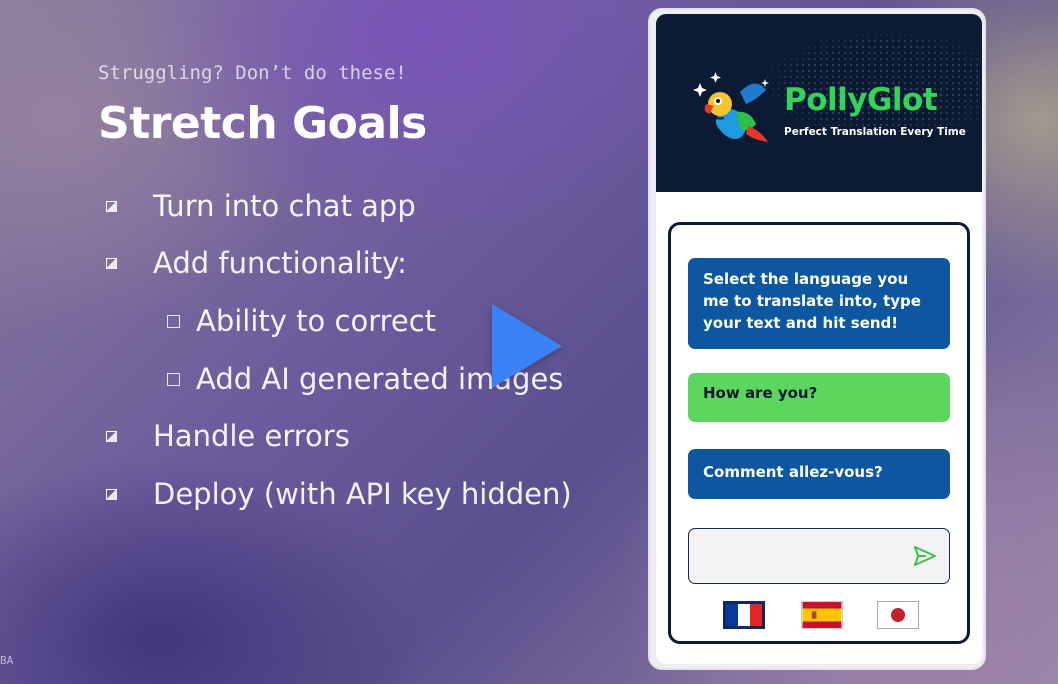 This screenshot has width=1058, height=684. Describe the element at coordinates (251, 436) in the screenshot. I see `bullet-text: Handle errors` at that location.